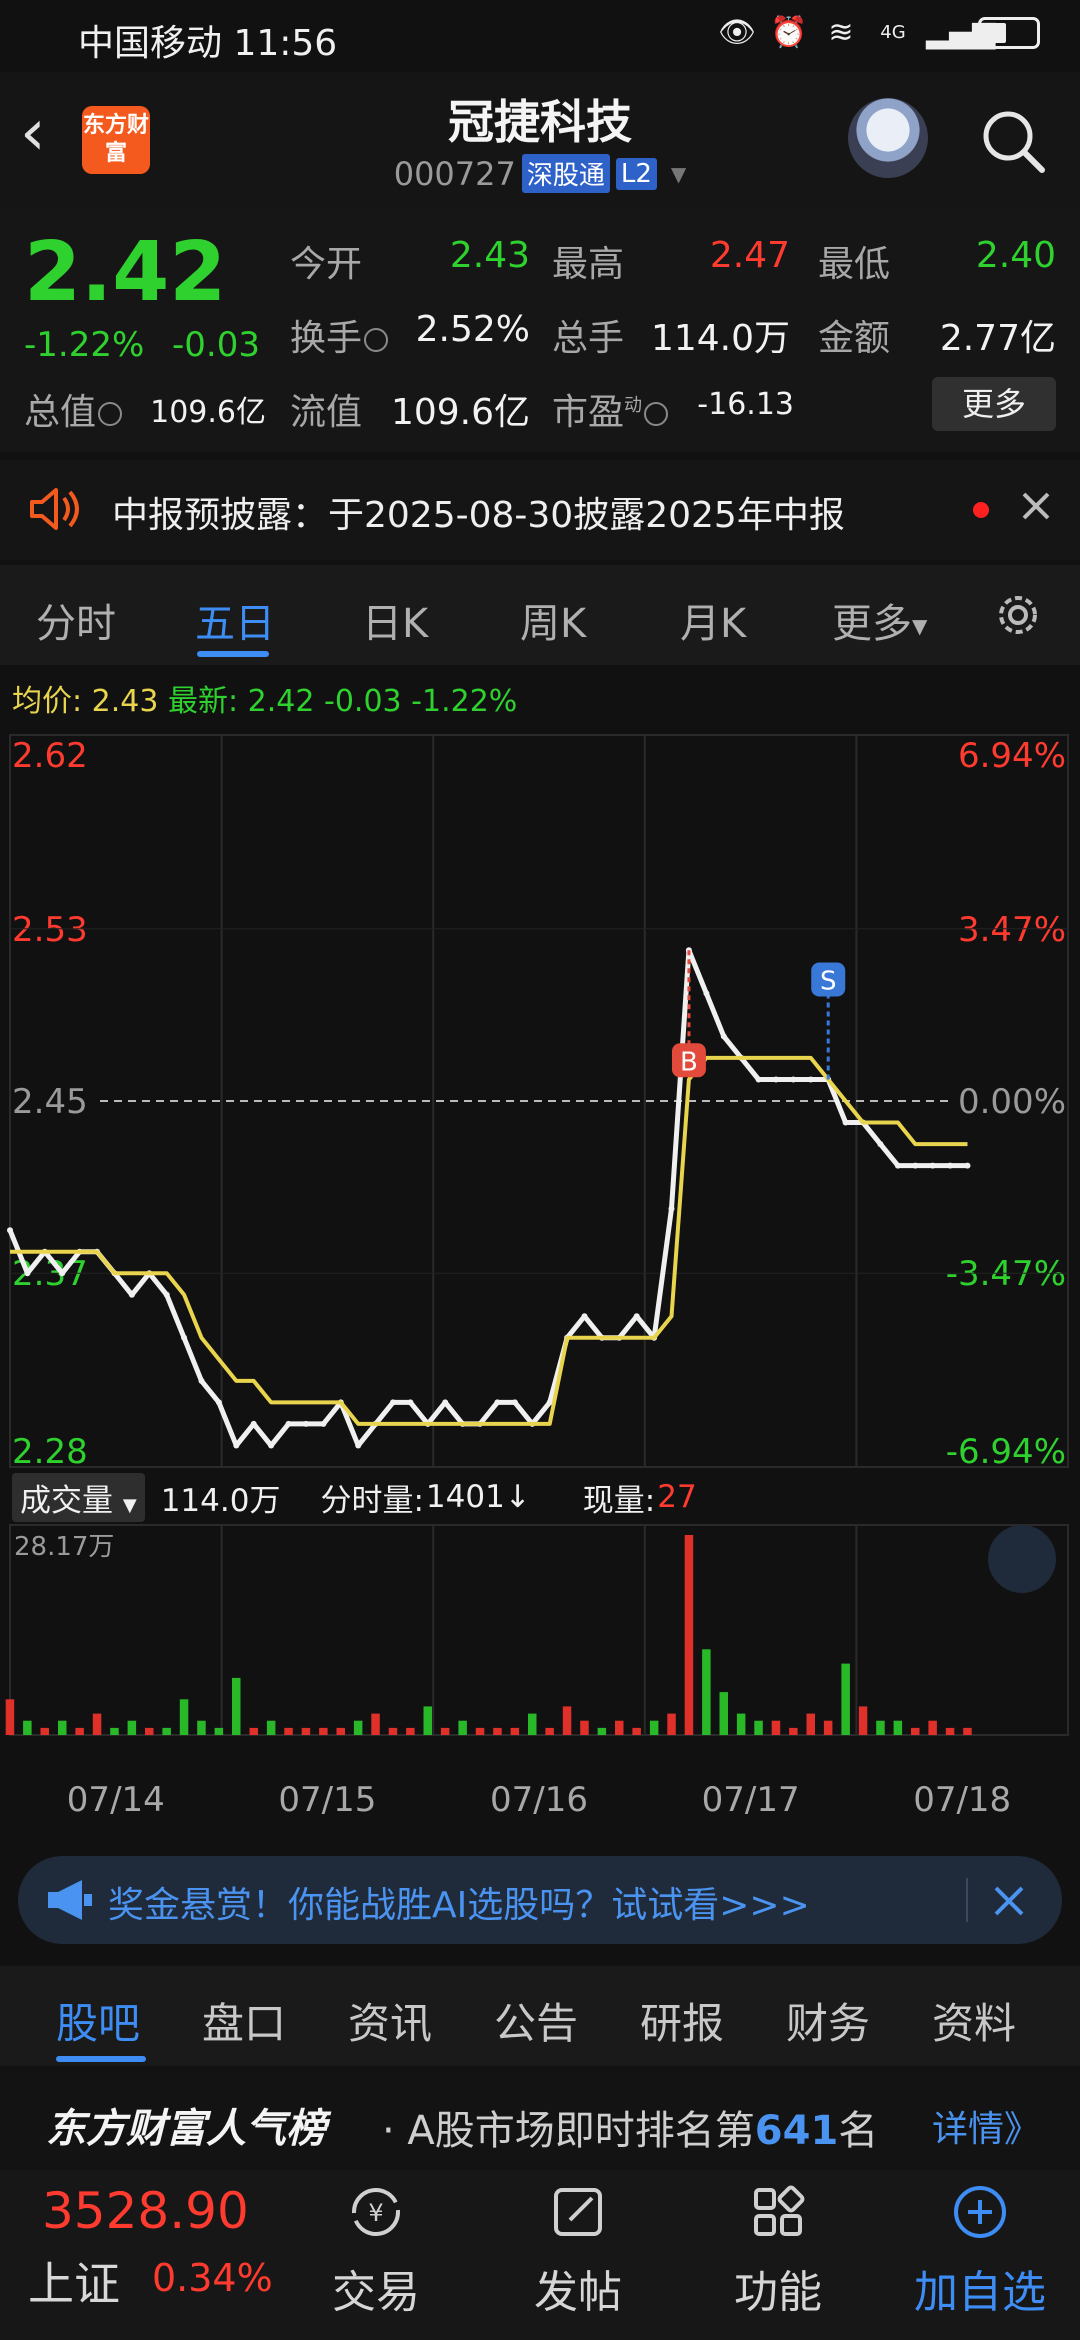 The height and width of the screenshot is (2340, 1080). I want to click on high-value: 2.47, so click(749, 255).